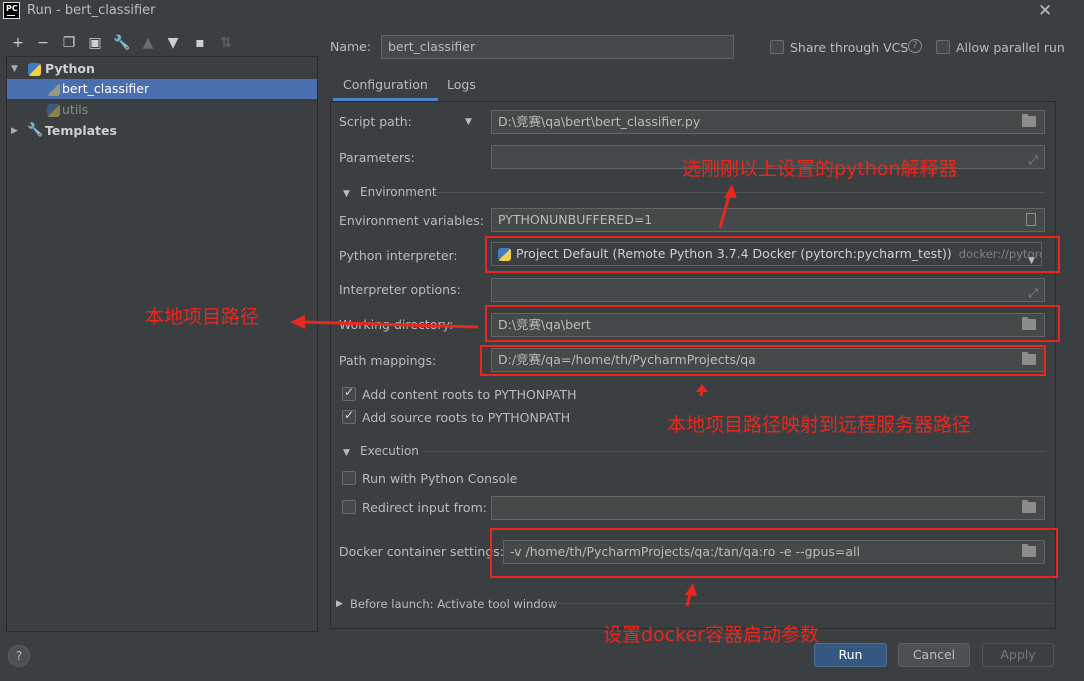 The height and width of the screenshot is (681, 1084). Describe the element at coordinates (422, 551) in the screenshot. I see `docker-settings-label: Docker container settings:` at that location.